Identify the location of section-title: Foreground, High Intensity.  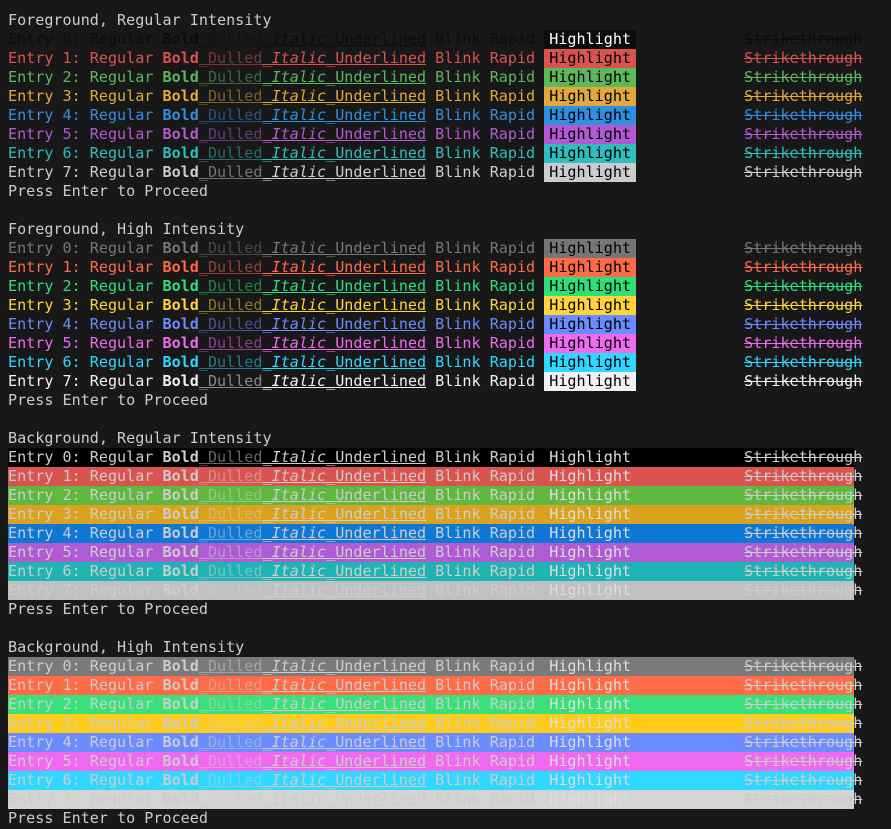
(435, 229).